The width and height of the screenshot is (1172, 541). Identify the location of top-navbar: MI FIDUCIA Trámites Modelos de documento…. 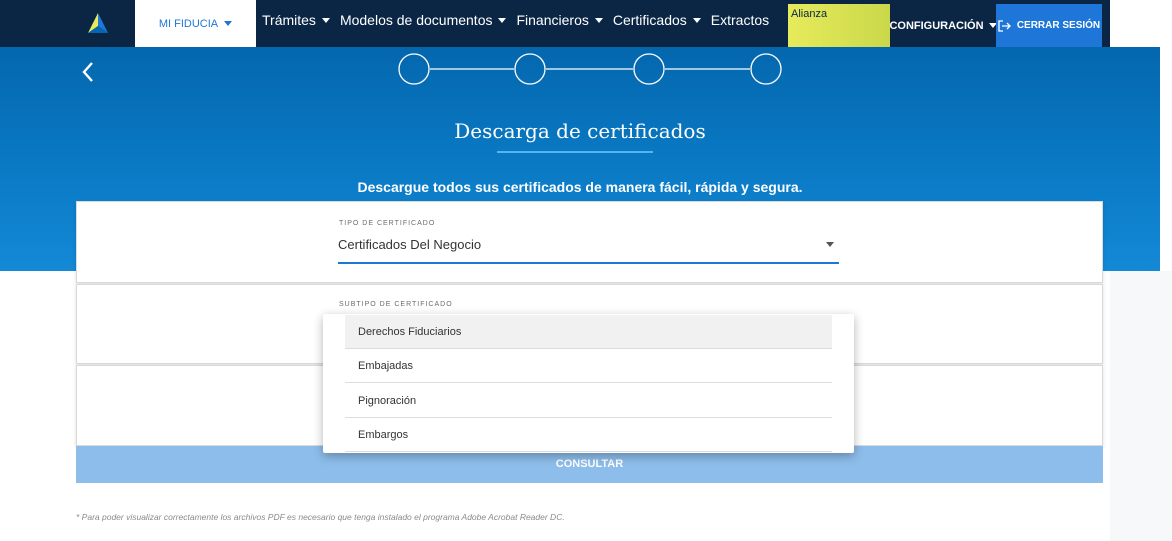
(555, 23).